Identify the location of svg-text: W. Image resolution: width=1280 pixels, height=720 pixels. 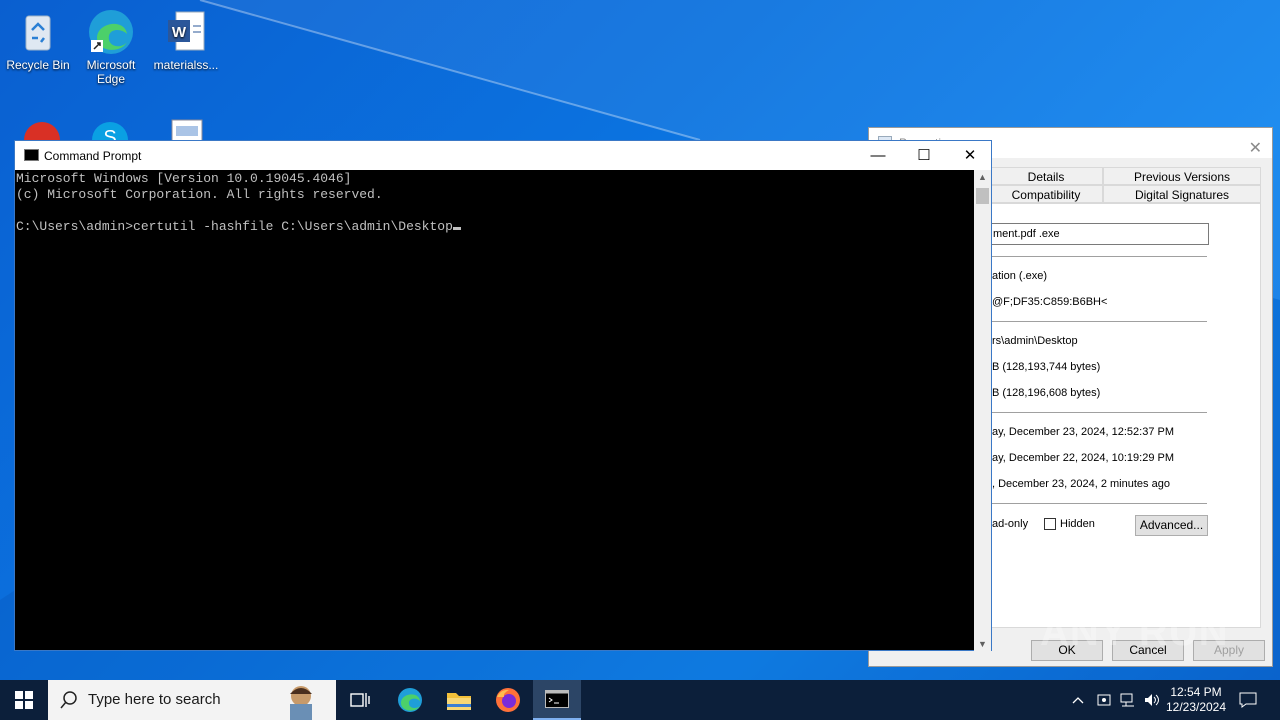
(179, 32).